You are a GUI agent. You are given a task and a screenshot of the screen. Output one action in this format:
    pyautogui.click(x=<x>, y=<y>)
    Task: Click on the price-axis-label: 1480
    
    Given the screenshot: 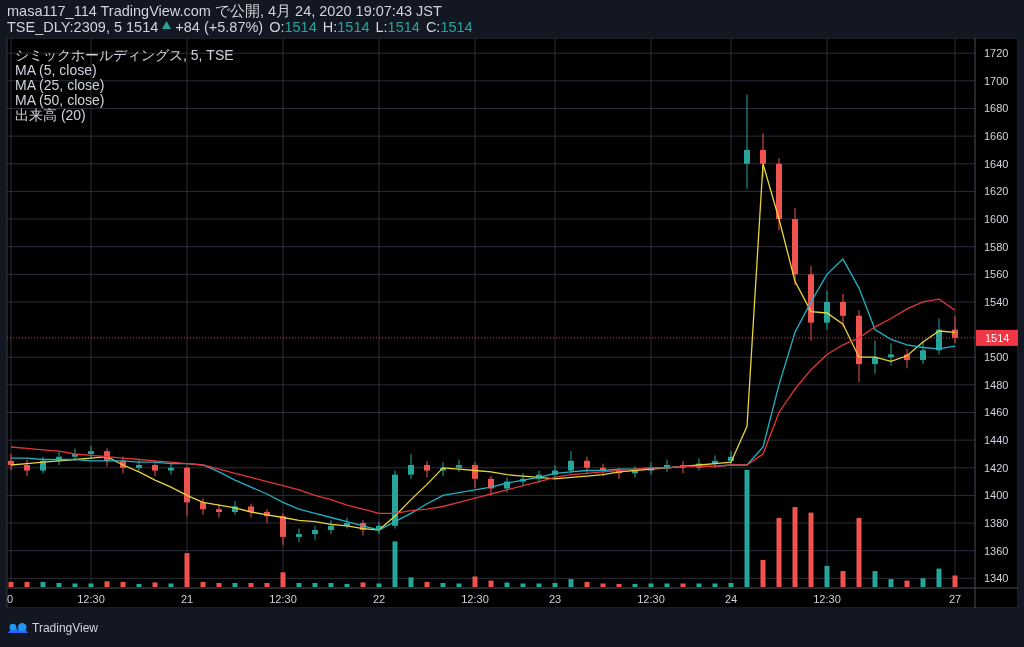 What is the action you would take?
    pyautogui.click(x=996, y=384)
    